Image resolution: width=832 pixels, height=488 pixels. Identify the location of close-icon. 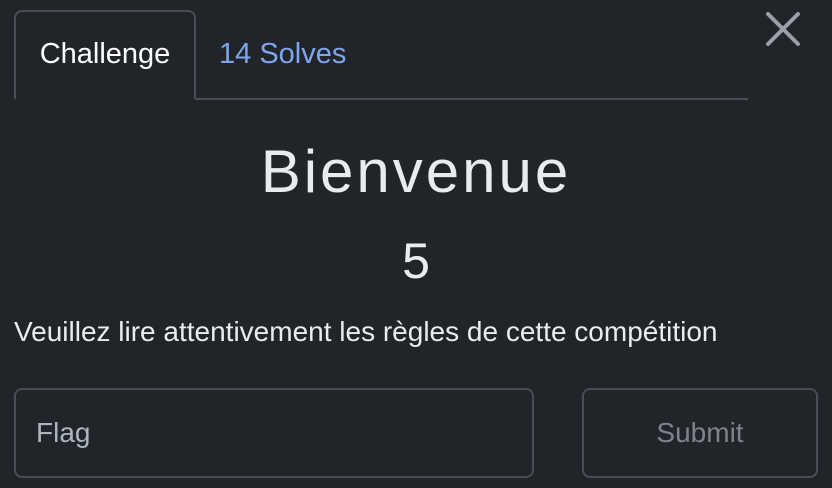
(783, 29).